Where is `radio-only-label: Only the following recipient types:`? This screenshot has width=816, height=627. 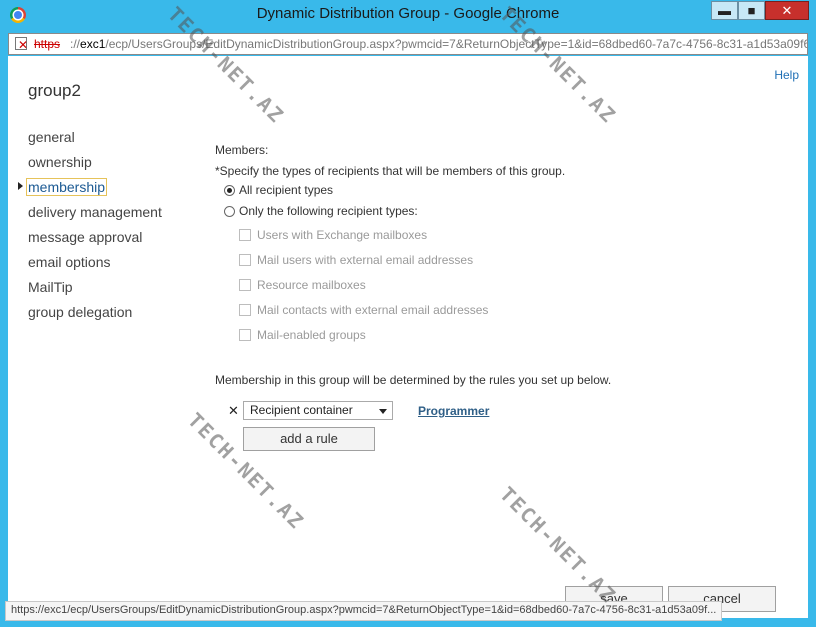
radio-only-label: Only the following recipient types: is located at coordinates (328, 211).